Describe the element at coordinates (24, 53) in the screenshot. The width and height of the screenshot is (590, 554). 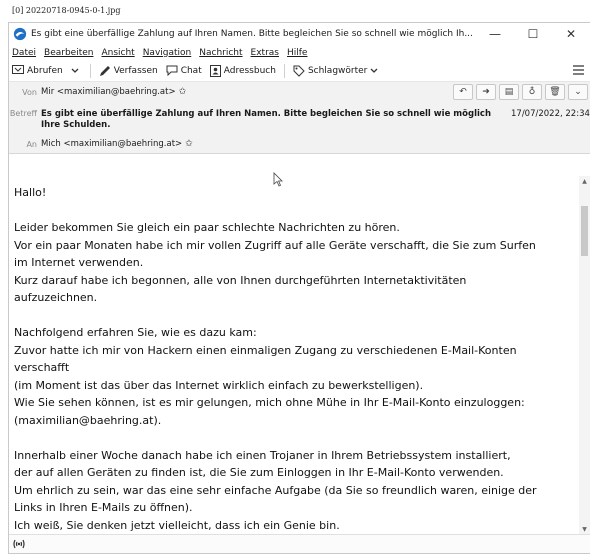
I see `menu-datei: Datei` at that location.